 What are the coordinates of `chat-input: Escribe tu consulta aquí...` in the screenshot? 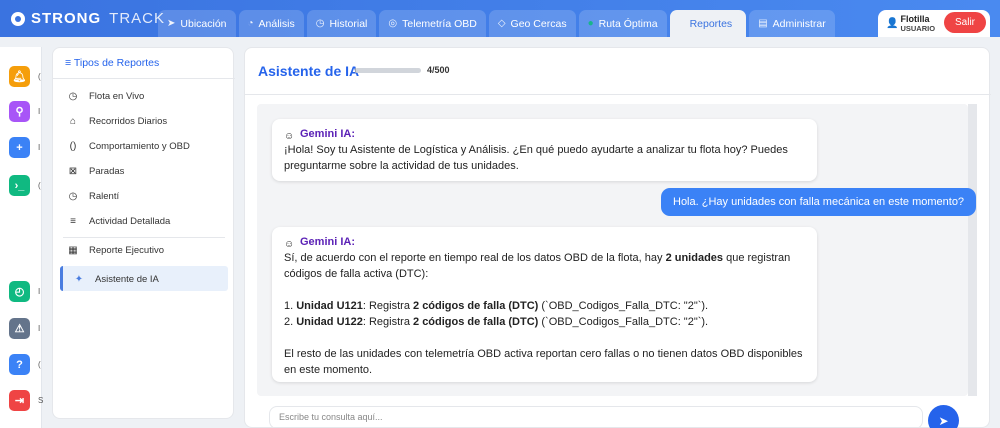 It's located at (596, 417).